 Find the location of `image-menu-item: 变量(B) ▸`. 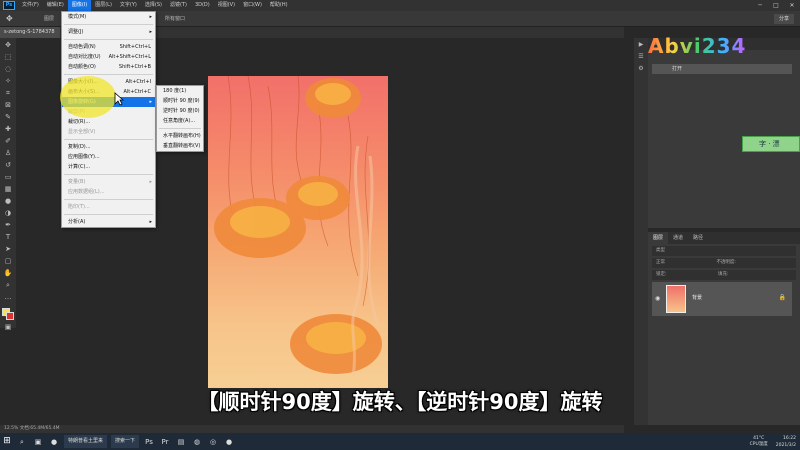

image-menu-item: 变量(B) ▸ is located at coordinates (108, 182).